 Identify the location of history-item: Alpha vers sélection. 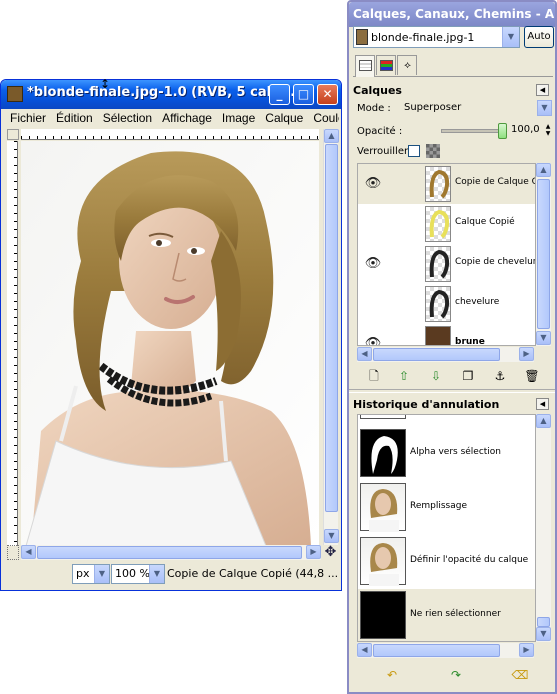
(446, 454).